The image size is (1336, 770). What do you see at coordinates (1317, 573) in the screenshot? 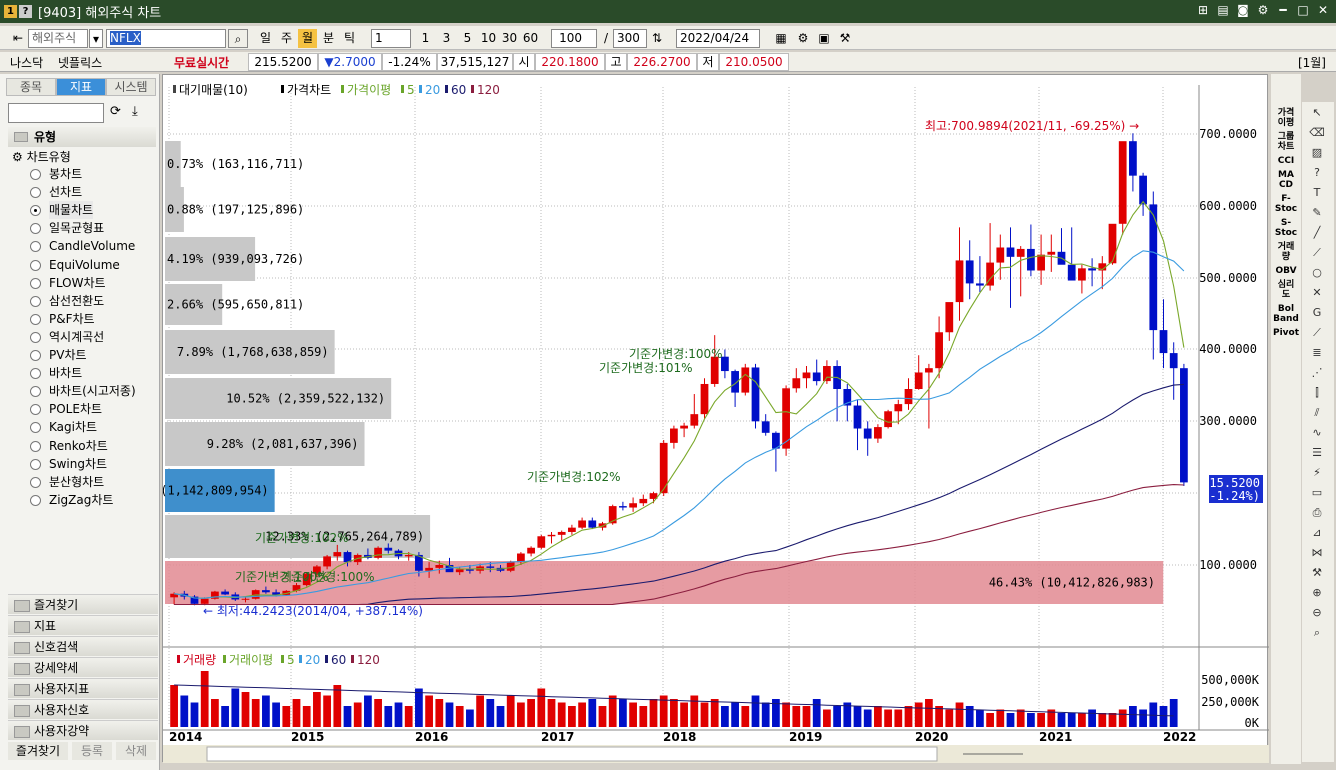
I see `tool-icon: ⚒` at bounding box center [1317, 573].